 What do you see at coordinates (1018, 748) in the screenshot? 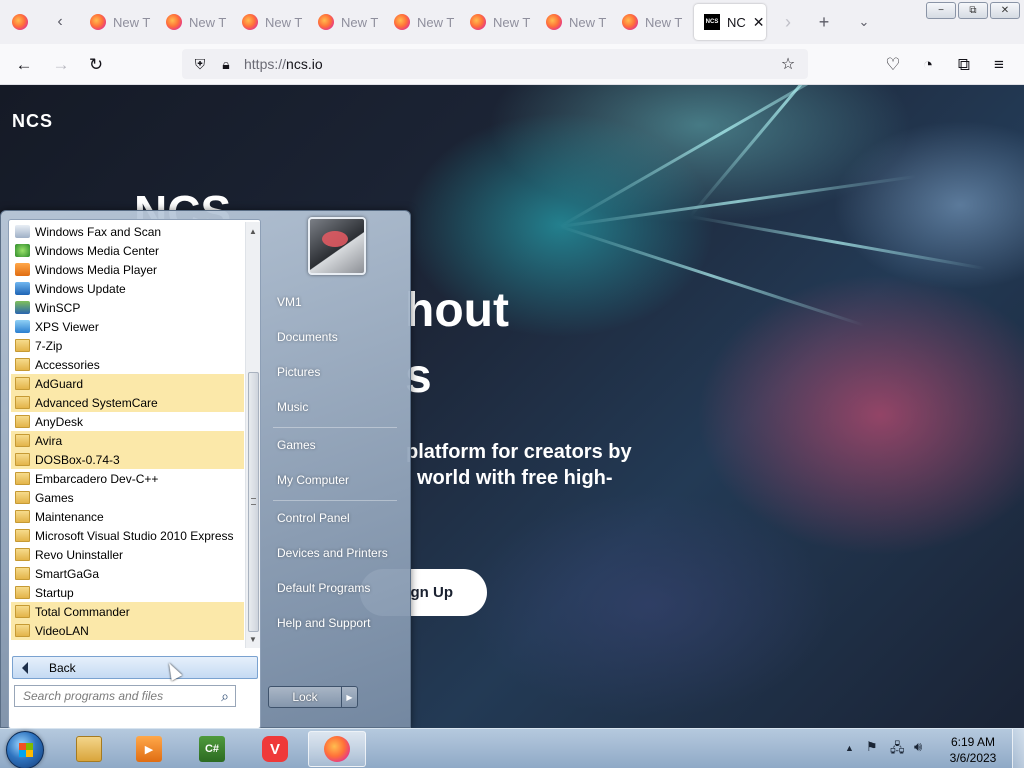
I see `show-desktop-button` at bounding box center [1018, 748].